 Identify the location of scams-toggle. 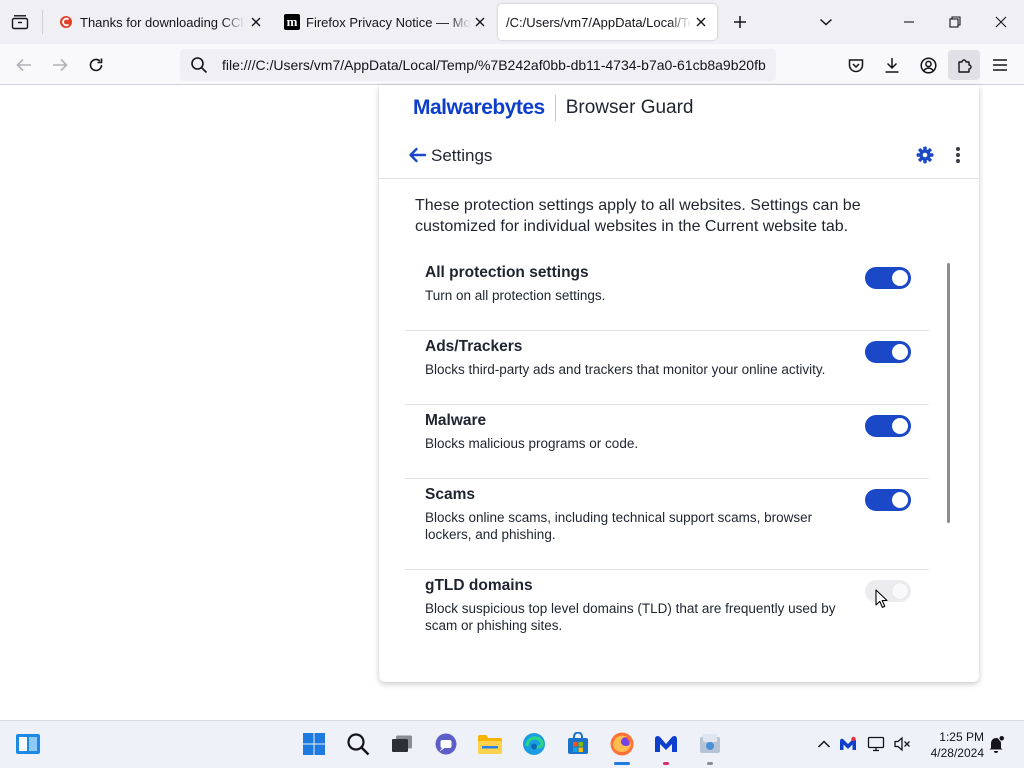
(888, 500).